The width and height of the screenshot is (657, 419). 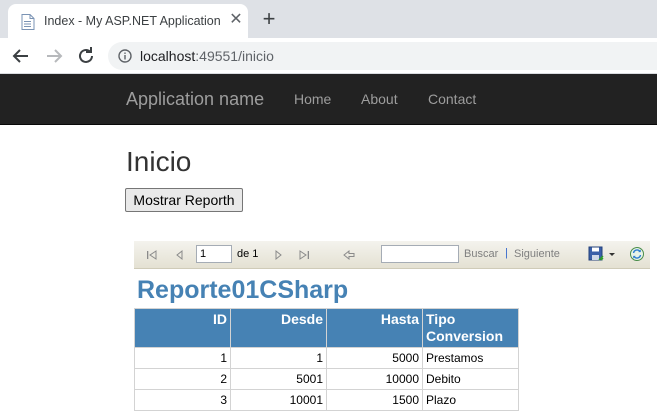 I want to click on export-save-icon, so click(x=596, y=254).